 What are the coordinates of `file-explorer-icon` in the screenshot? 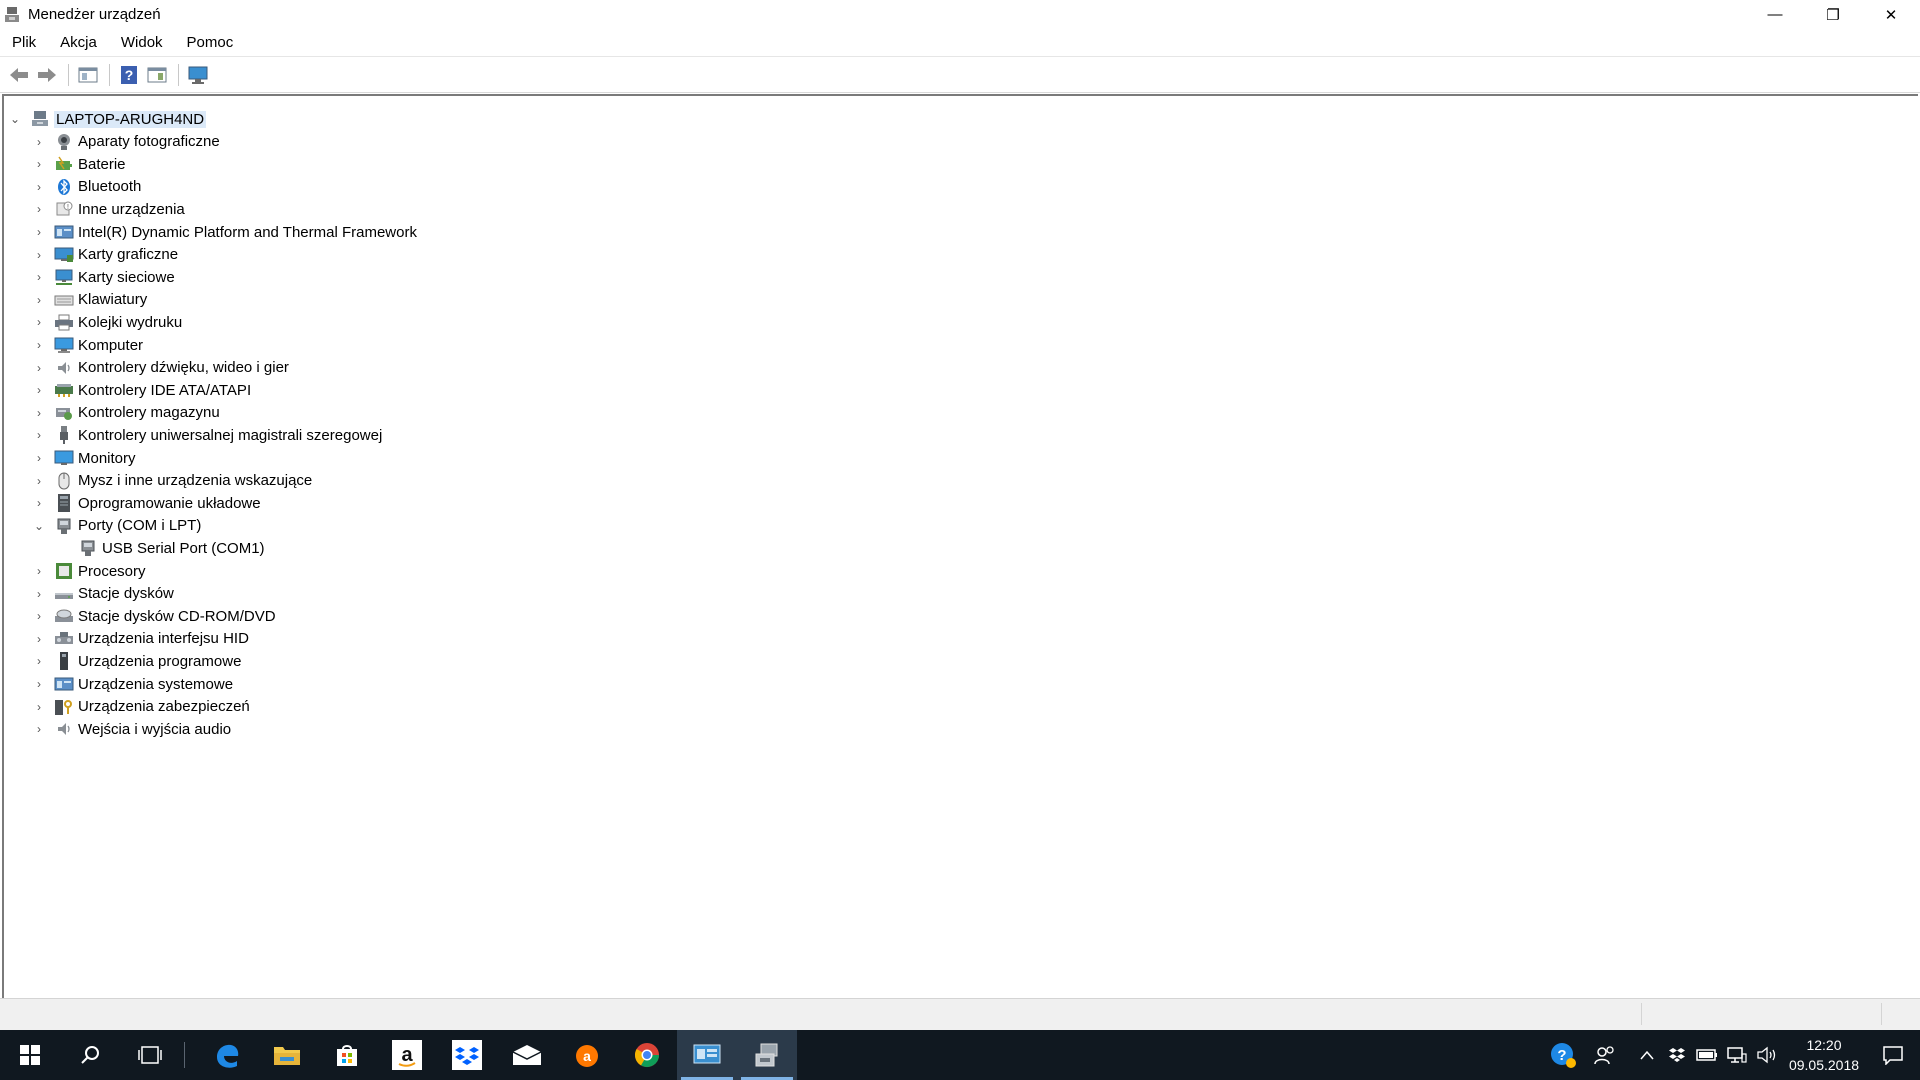 It's located at (287, 1055).